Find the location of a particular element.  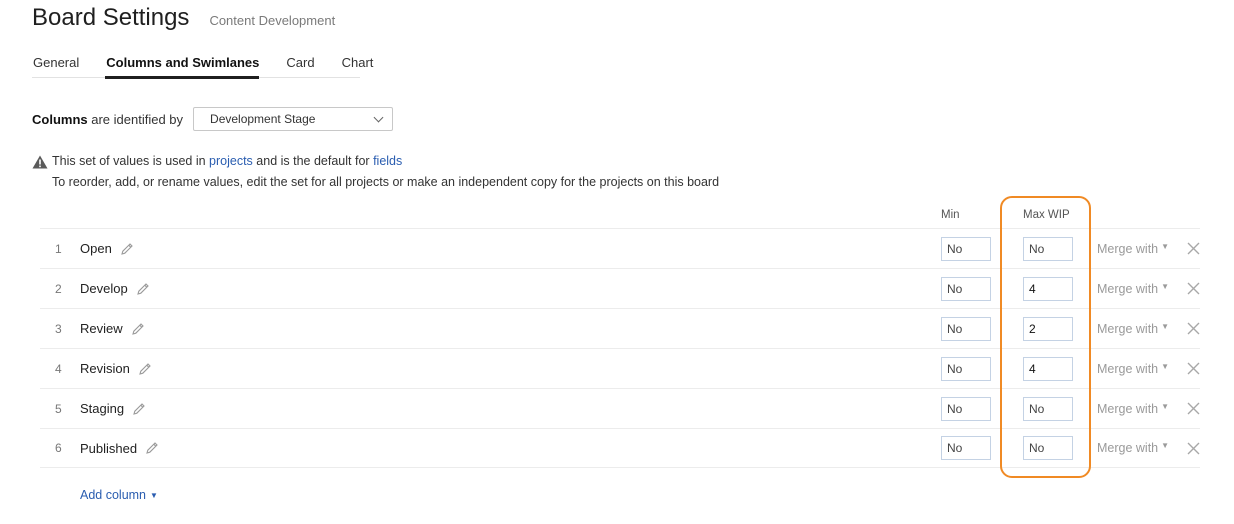

tab-general: General is located at coordinates (55, 65).